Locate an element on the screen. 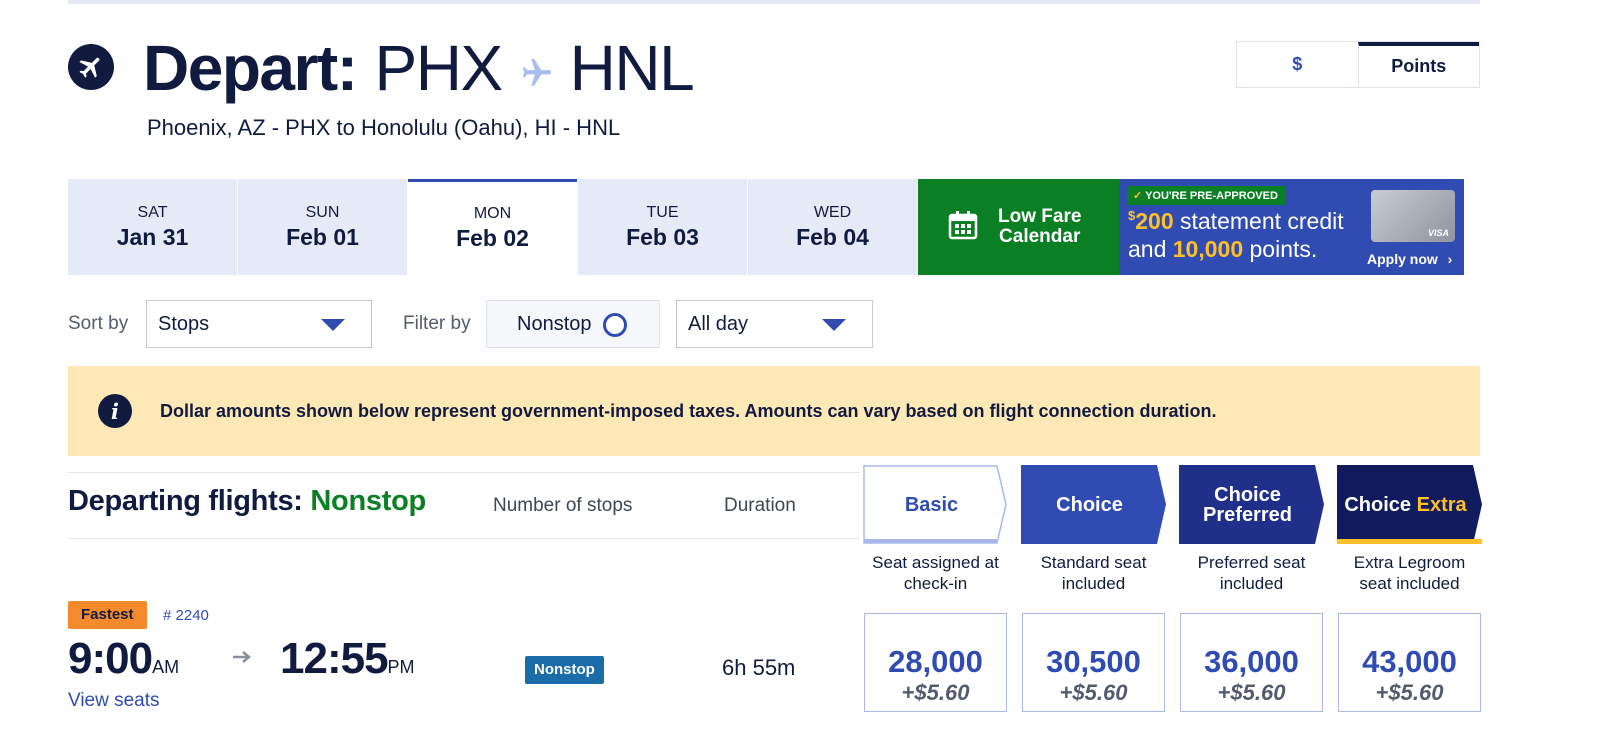 This screenshot has width=1600, height=749. calendar-icon is located at coordinates (963, 227).